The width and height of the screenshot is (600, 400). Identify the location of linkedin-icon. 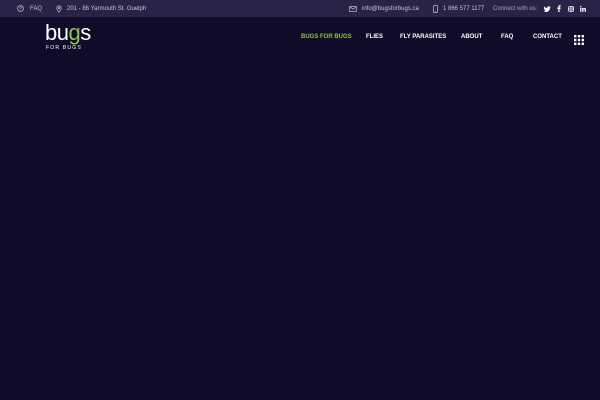
(583, 8).